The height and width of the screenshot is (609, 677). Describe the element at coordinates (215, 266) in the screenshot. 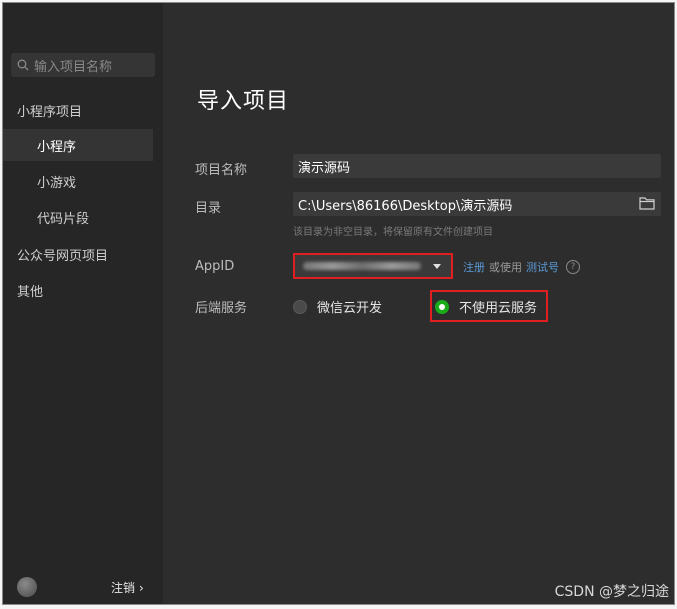

I see `appid-label: AppID` at that location.